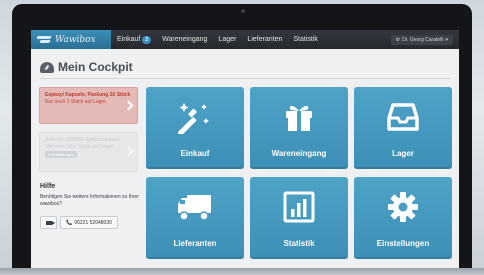 The height and width of the screenshot is (275, 484). What do you see at coordinates (398, 39) in the screenshot?
I see `gear-icon: ⚙` at bounding box center [398, 39].